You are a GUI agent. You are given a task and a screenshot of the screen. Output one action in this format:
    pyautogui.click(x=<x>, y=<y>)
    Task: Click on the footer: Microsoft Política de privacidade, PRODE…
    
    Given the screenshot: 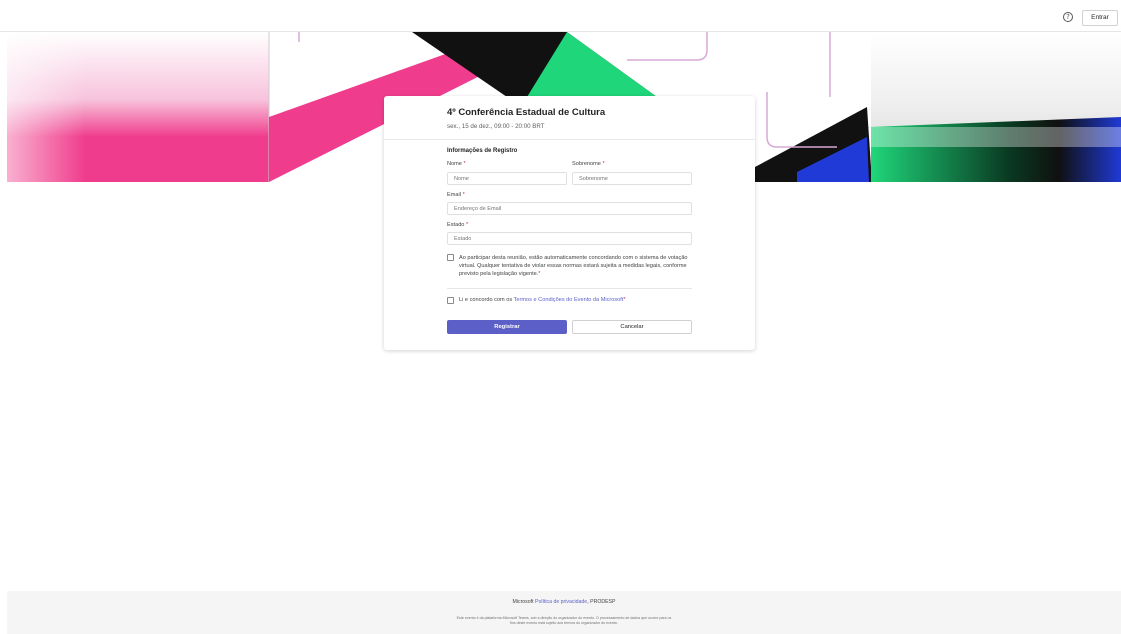 What is the action you would take?
    pyautogui.click(x=564, y=612)
    